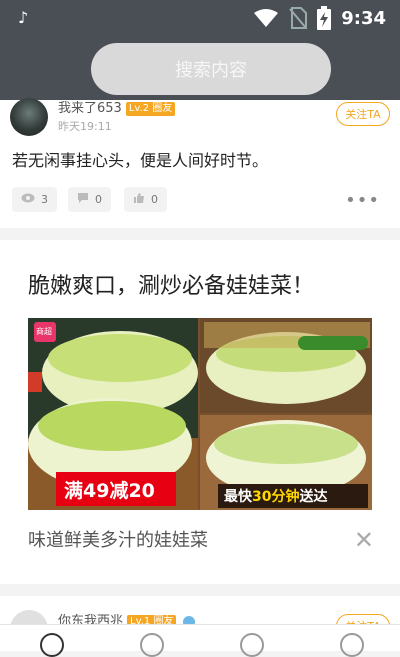  Describe the element at coordinates (28, 199) in the screenshot. I see `eye-icon` at that location.